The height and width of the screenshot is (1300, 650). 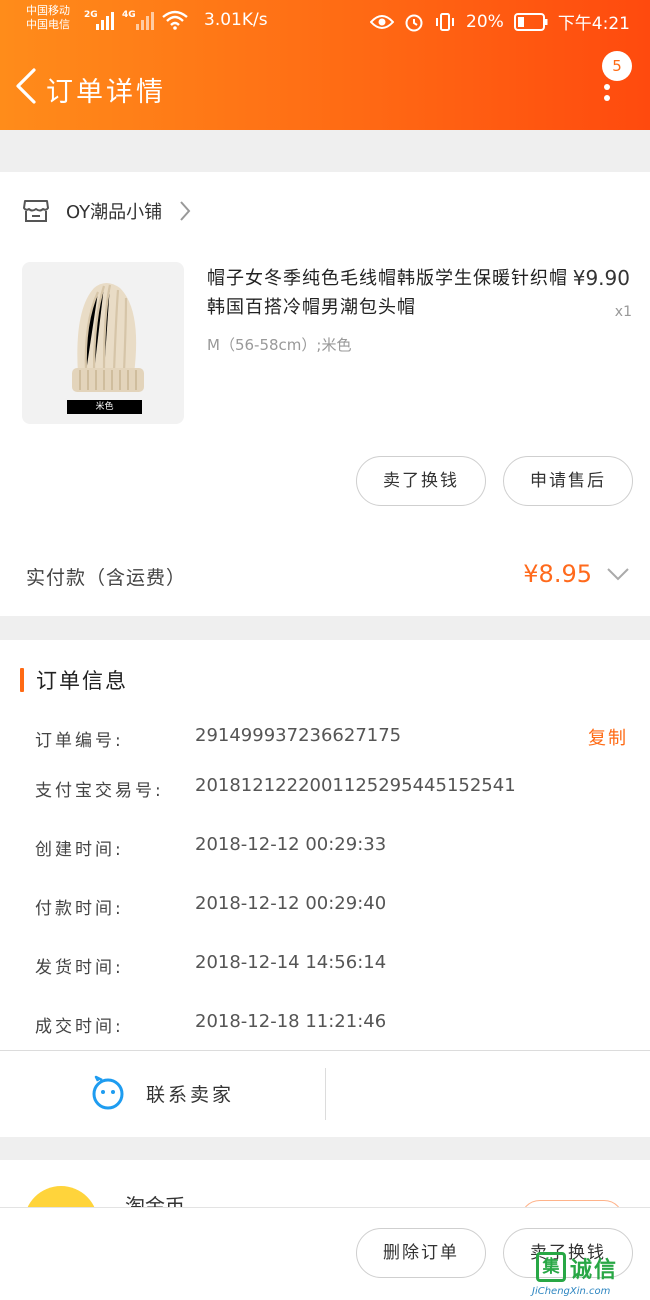 What do you see at coordinates (79, 850) in the screenshot?
I see `created-time-label: 创建时间:` at bounding box center [79, 850].